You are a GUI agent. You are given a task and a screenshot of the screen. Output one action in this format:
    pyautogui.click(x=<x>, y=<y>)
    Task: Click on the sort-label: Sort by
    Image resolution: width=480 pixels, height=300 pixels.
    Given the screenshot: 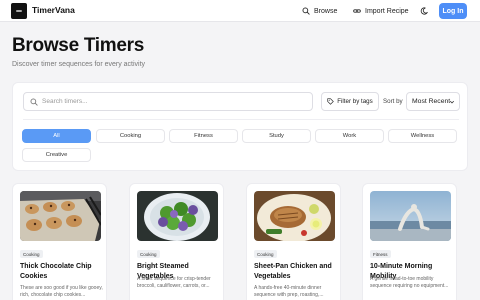 What is the action you would take?
    pyautogui.click(x=393, y=101)
    